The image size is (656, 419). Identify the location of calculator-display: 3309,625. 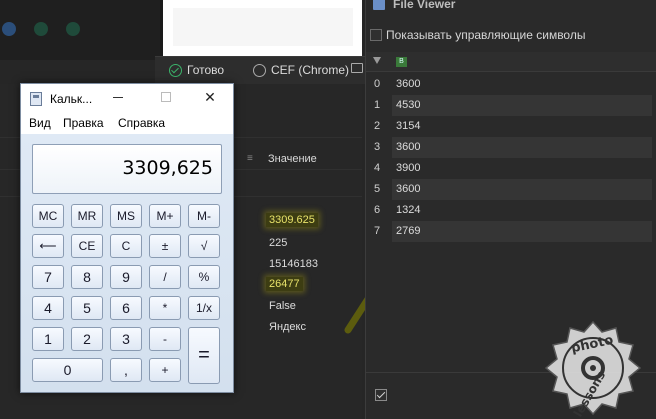
(127, 169).